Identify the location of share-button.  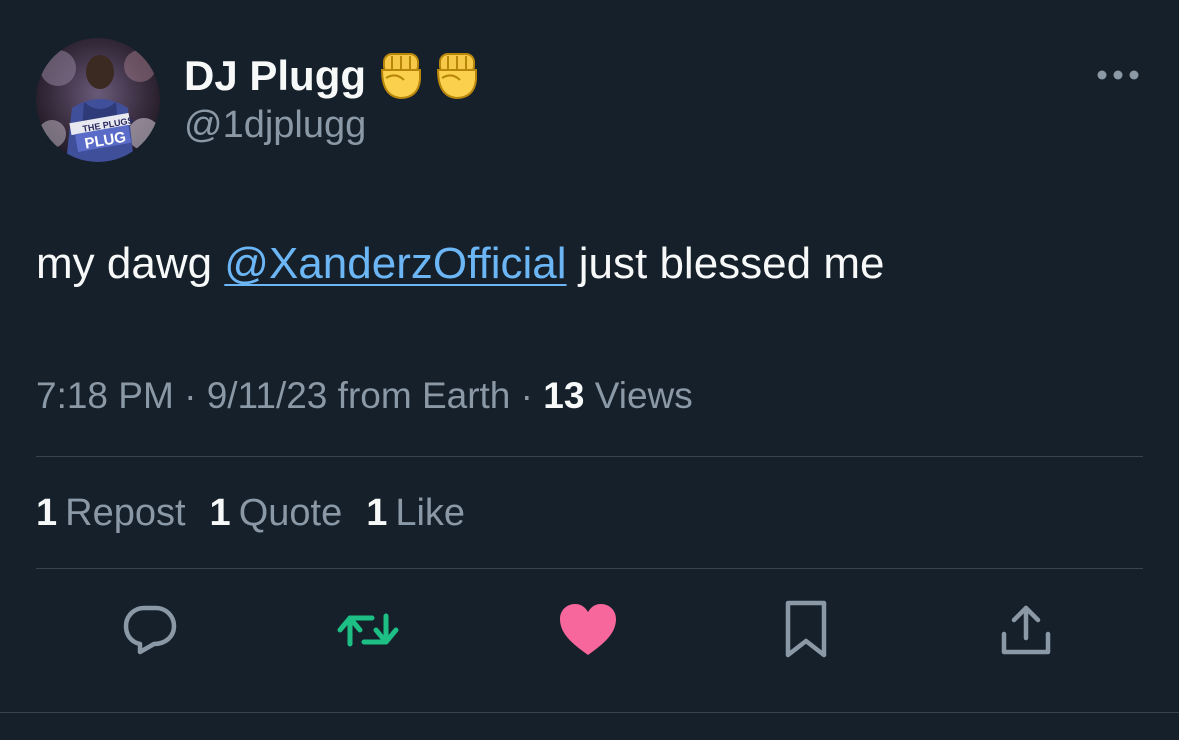
(1026, 632).